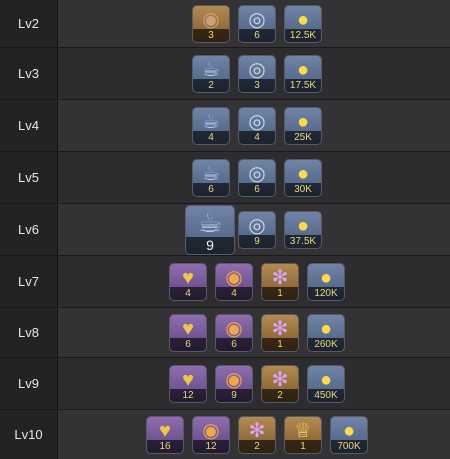 This screenshot has width=450, height=459. I want to click on coin-item: ● 25K, so click(303, 126).